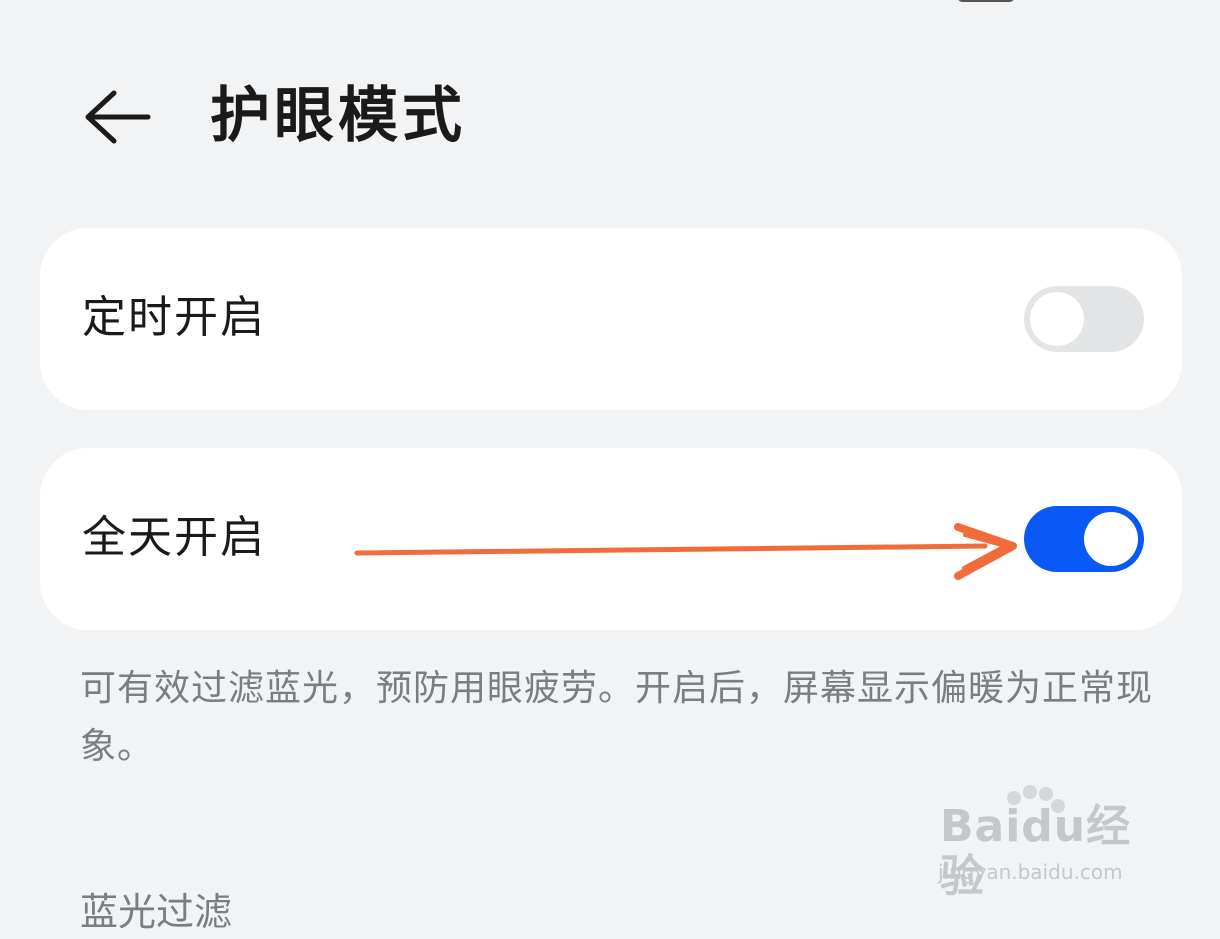  Describe the element at coordinates (174, 537) in the screenshot. I see `setting-label: 全天开启` at that location.